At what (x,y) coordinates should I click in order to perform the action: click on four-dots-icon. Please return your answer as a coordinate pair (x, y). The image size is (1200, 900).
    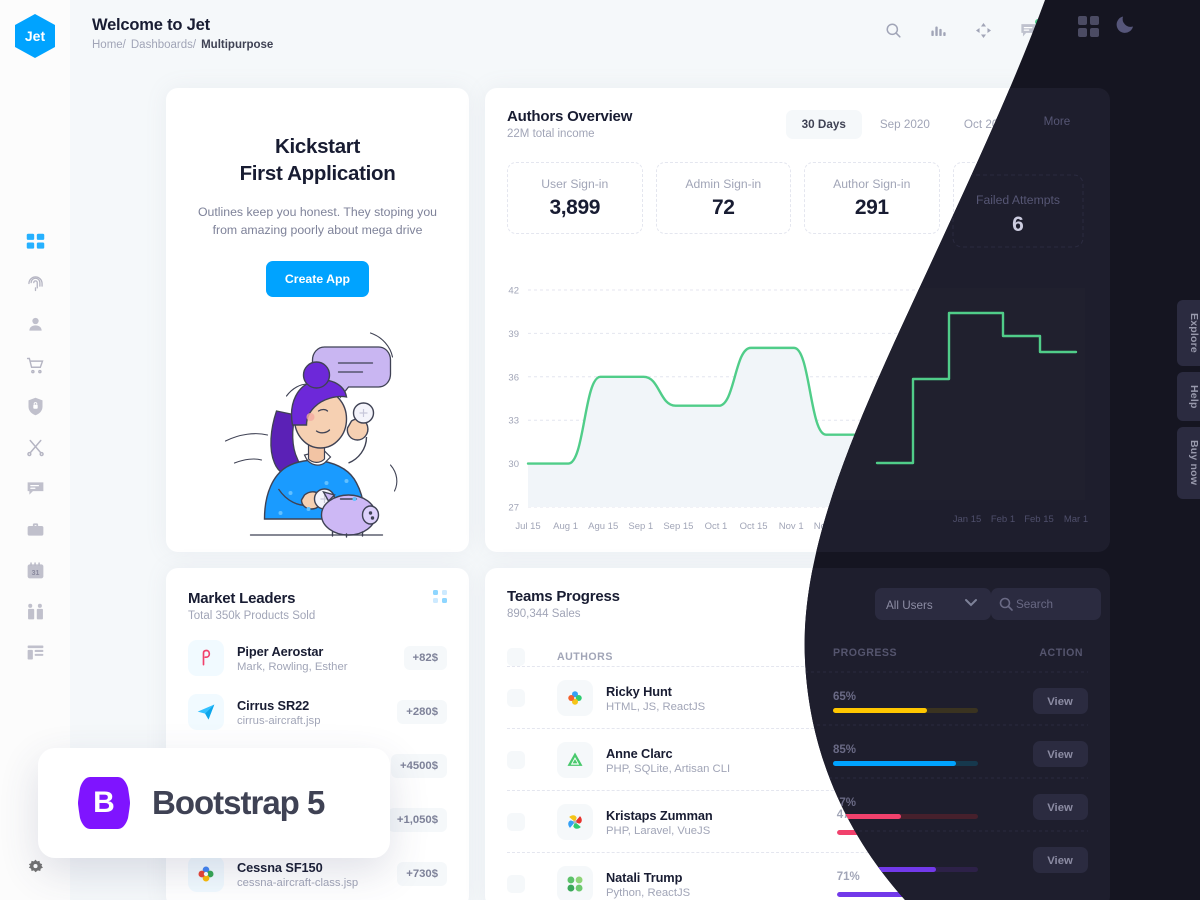
    Looking at the image, I should click on (440, 596).